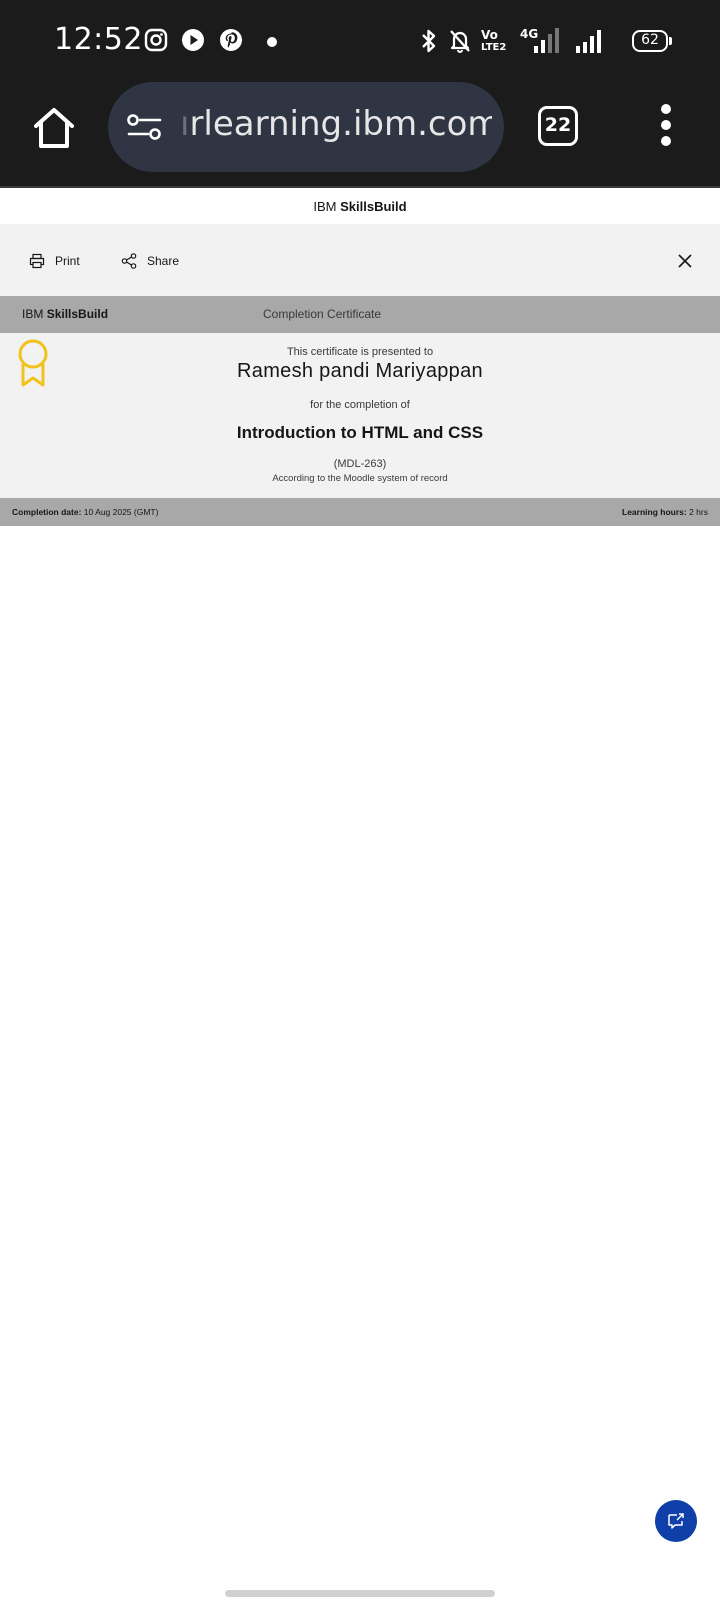  I want to click on battery-tip, so click(670, 41).